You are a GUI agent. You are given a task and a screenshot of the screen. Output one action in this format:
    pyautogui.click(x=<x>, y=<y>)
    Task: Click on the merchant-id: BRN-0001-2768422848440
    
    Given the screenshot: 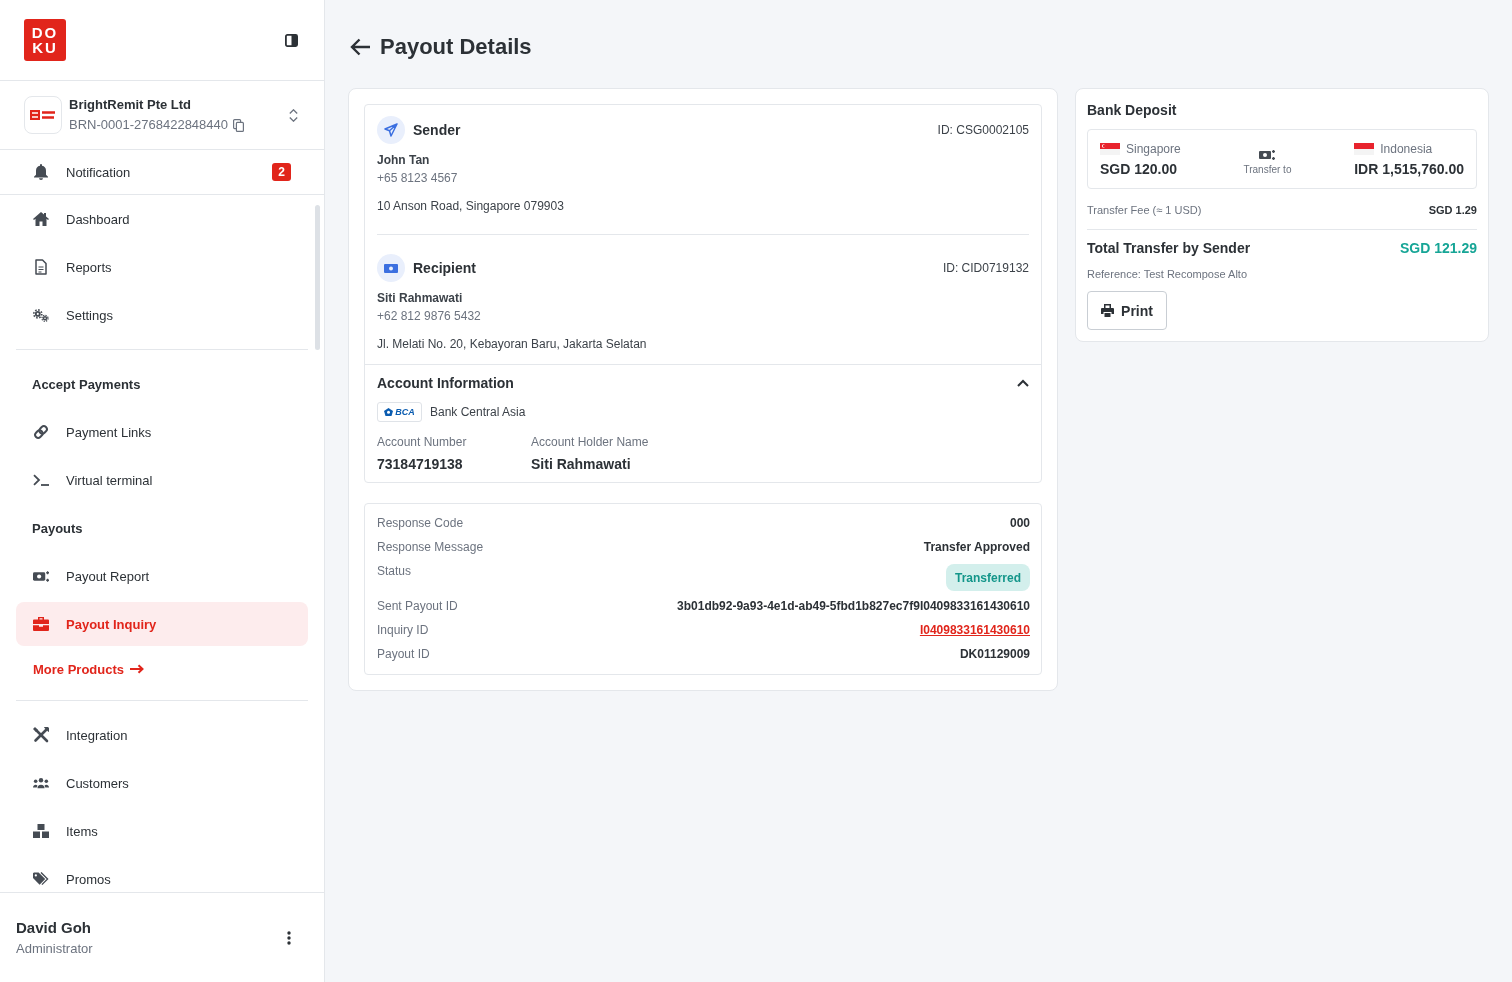 What is the action you would take?
    pyautogui.click(x=148, y=125)
    